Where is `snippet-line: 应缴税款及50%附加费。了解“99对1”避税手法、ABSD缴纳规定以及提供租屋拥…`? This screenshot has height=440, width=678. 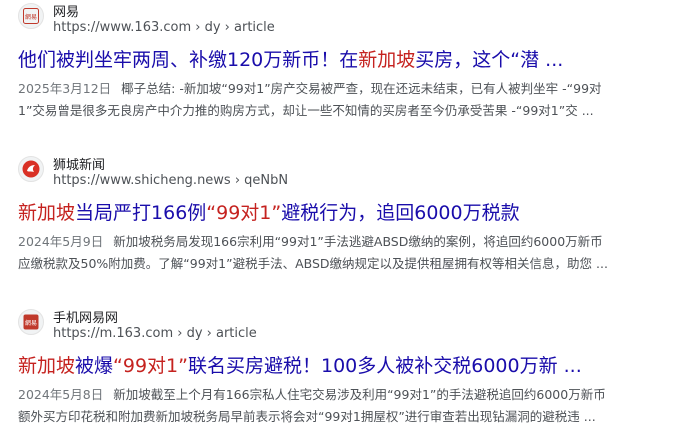
snippet-line: 应缴税款及50%附加费。了解“99对1”避税手法、ABSD缴纳规定以及提供租屋拥… is located at coordinates (313, 263).